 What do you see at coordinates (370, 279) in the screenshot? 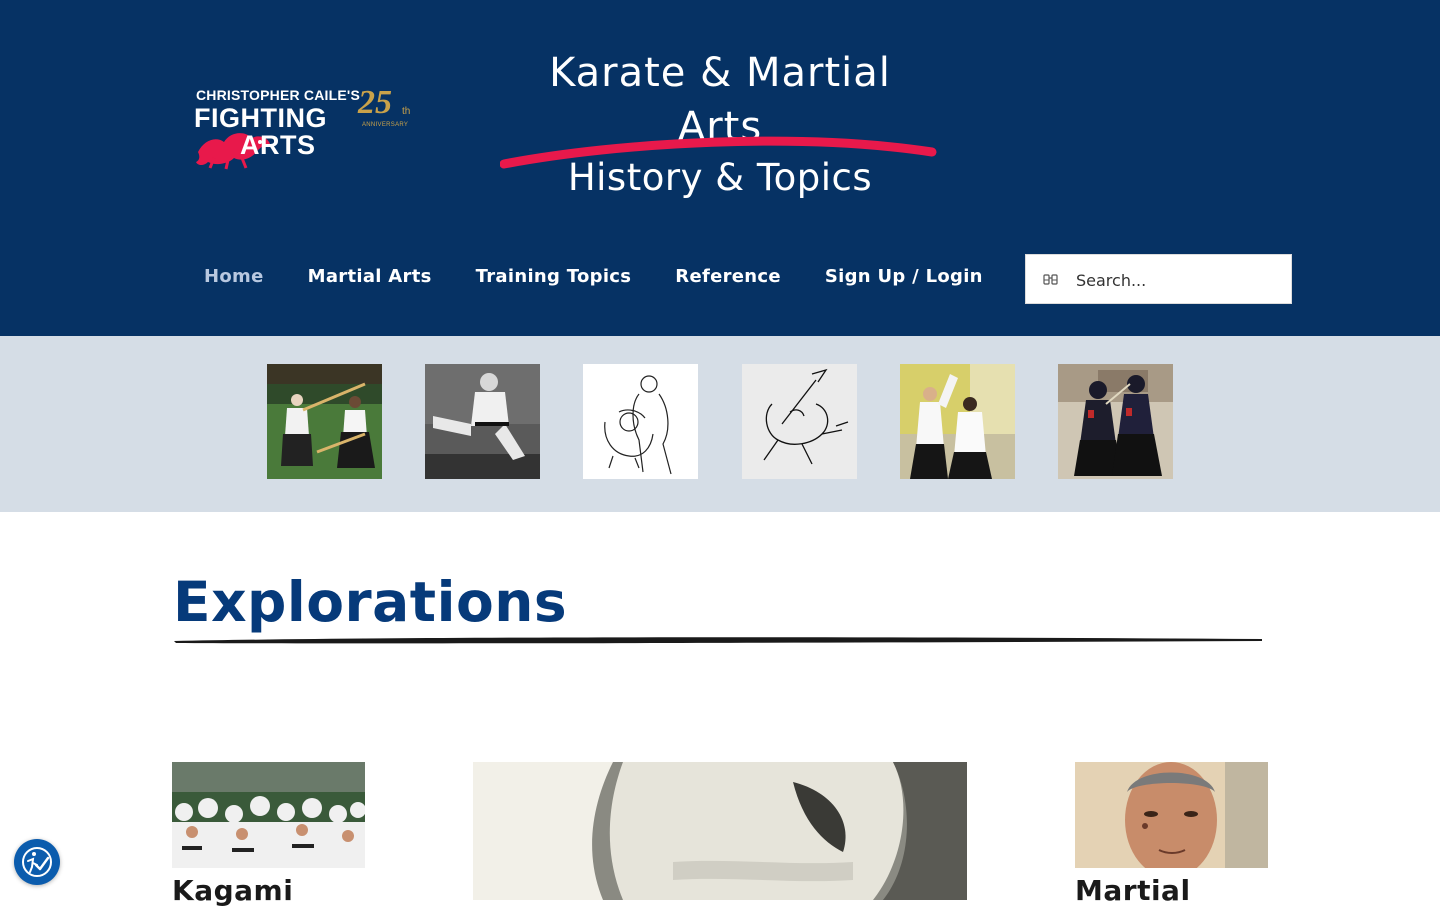
I see `nav-item-martial-arts: Martial Arts` at bounding box center [370, 279].